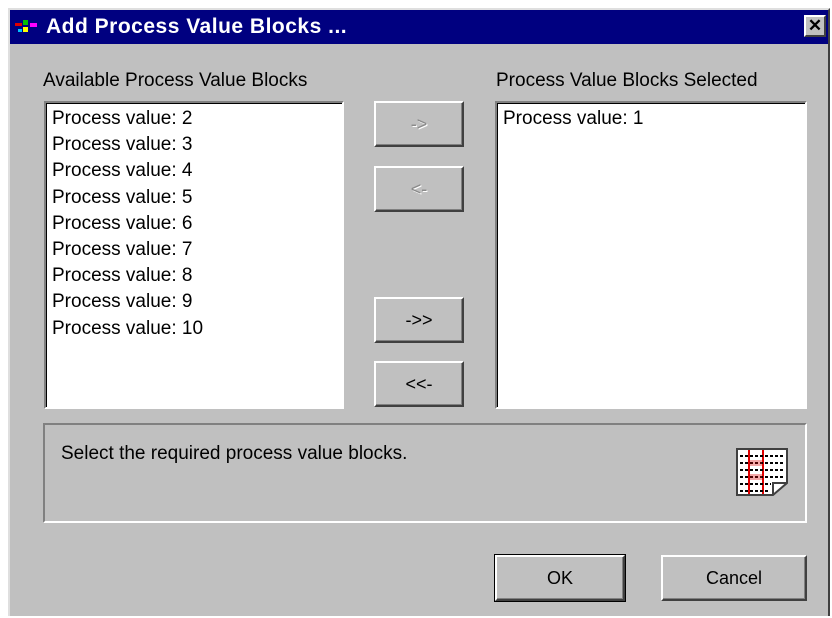 The width and height of the screenshot is (832, 618). Describe the element at coordinates (762, 472) in the screenshot. I see `process-list-icon` at that location.